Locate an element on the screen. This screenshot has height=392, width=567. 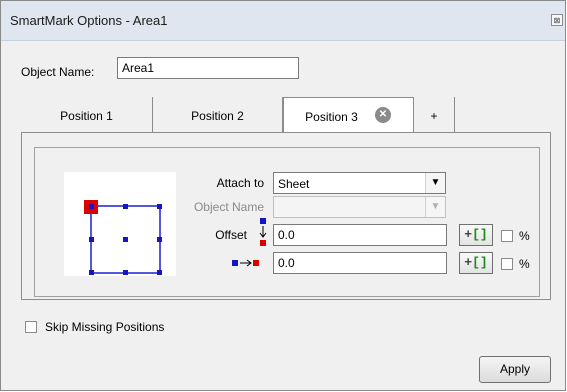
tab-position-3-label: Position 3 is located at coordinates (331, 117).